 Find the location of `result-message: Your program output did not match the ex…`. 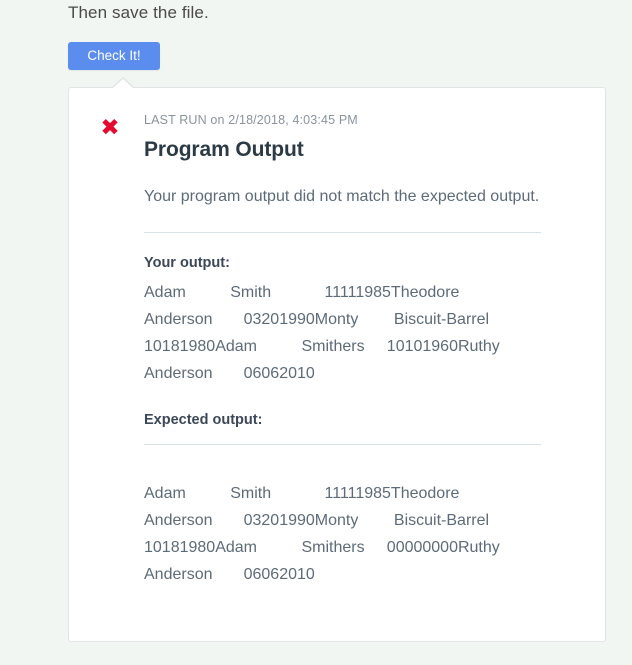

result-message: Your program output did not match the ex… is located at coordinates (342, 196).